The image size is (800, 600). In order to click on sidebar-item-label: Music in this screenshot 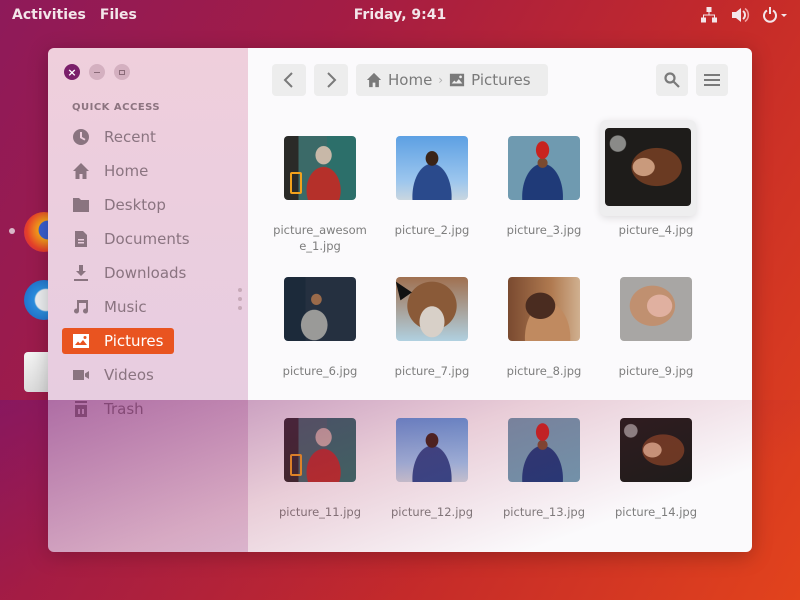, I will do `click(125, 307)`.